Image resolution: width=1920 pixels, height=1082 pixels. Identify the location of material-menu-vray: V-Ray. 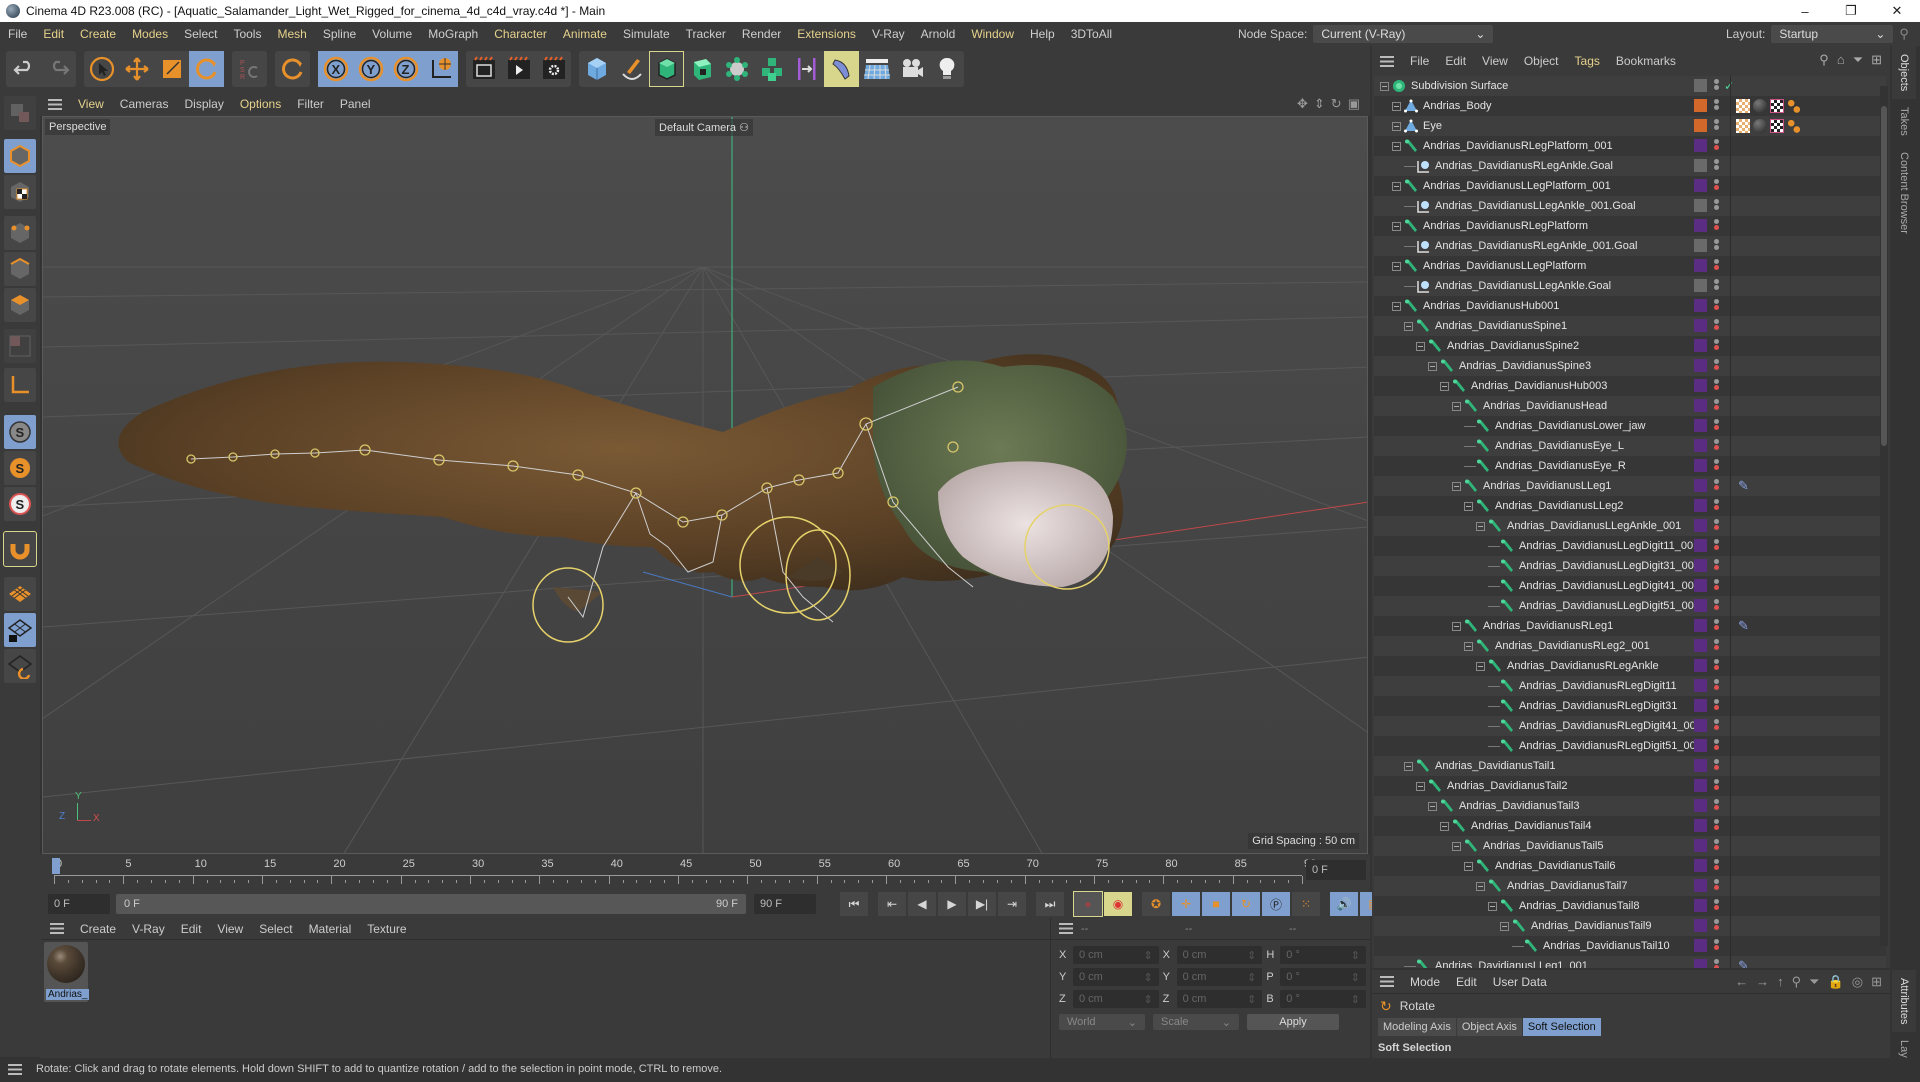
(148, 929).